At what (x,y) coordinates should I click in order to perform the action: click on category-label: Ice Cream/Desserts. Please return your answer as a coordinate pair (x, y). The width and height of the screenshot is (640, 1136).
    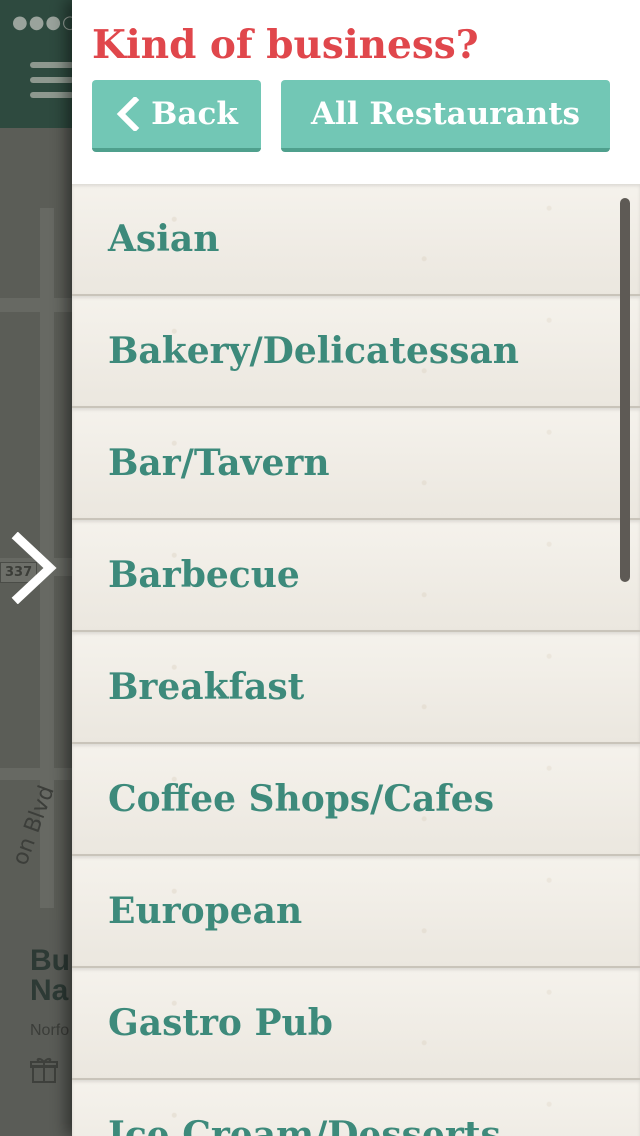
    Looking at the image, I should click on (304, 1125).